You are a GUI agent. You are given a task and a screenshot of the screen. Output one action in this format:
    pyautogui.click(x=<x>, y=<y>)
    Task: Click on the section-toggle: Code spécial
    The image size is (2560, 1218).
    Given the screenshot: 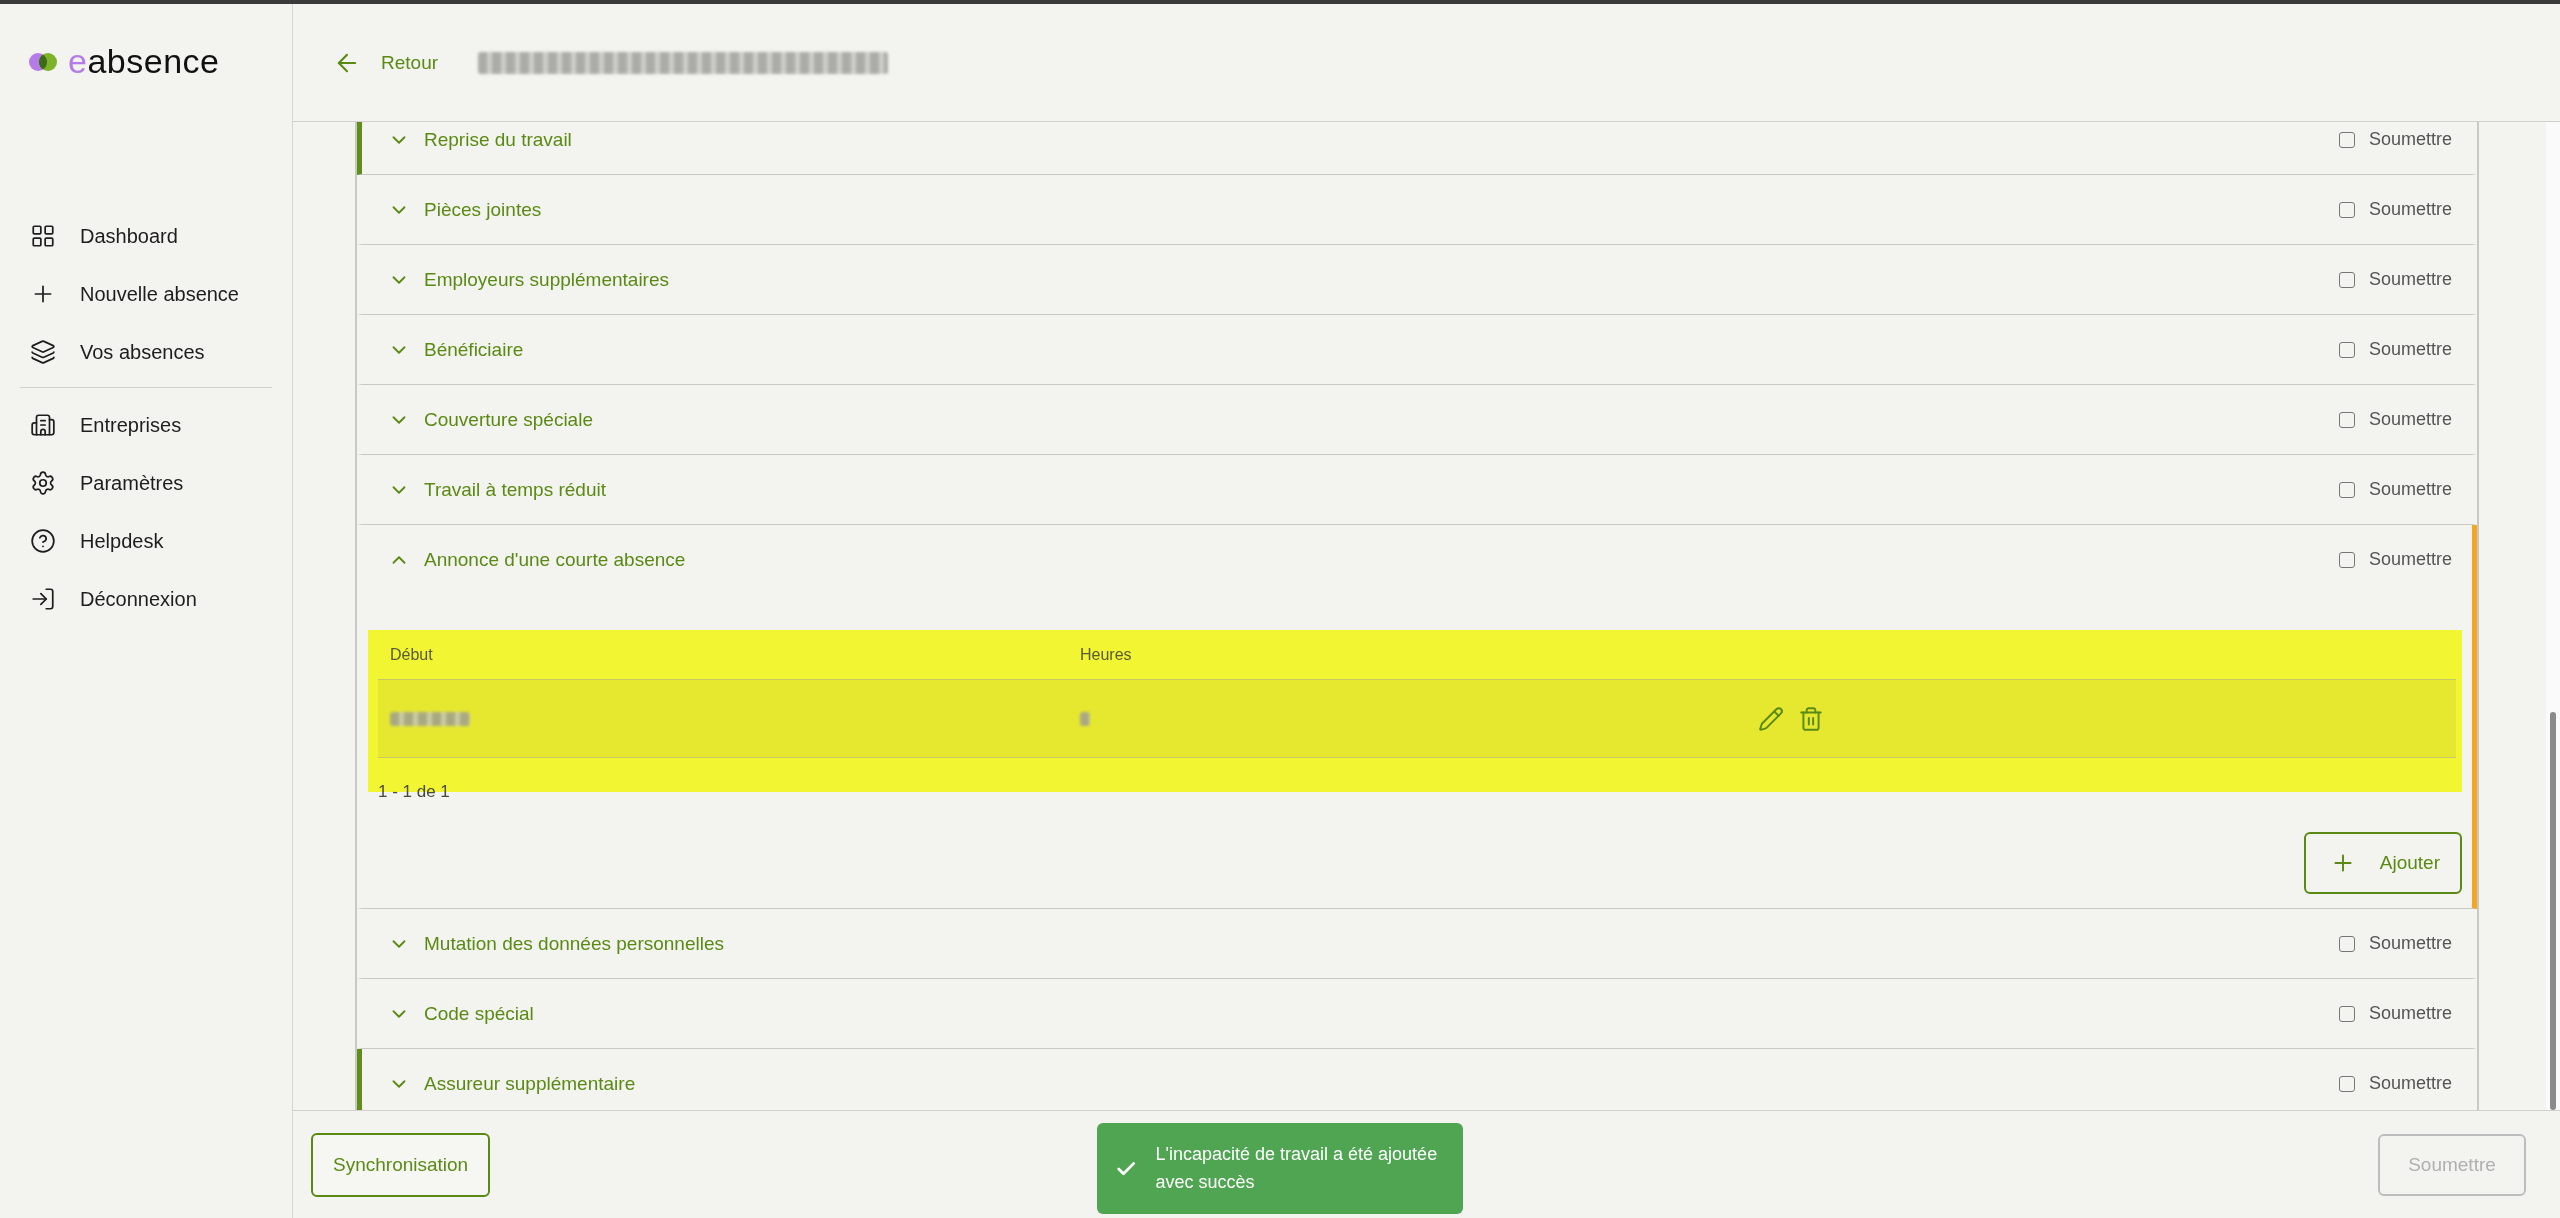 What is the action you would take?
    pyautogui.click(x=461, y=1013)
    